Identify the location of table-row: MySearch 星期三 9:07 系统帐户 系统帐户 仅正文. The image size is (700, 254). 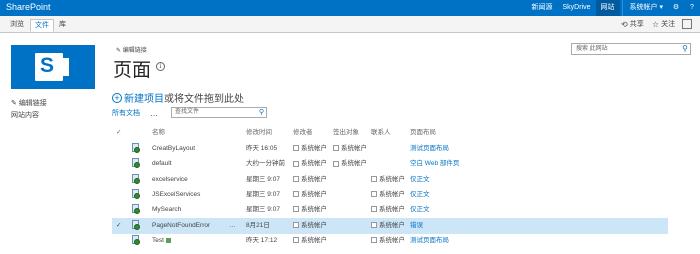
(390, 210).